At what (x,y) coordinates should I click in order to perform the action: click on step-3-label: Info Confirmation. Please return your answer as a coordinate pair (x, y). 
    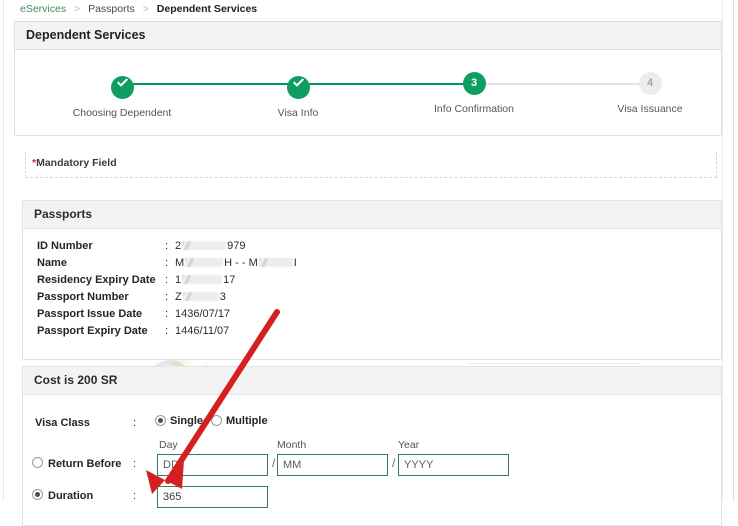
    Looking at the image, I should click on (474, 109).